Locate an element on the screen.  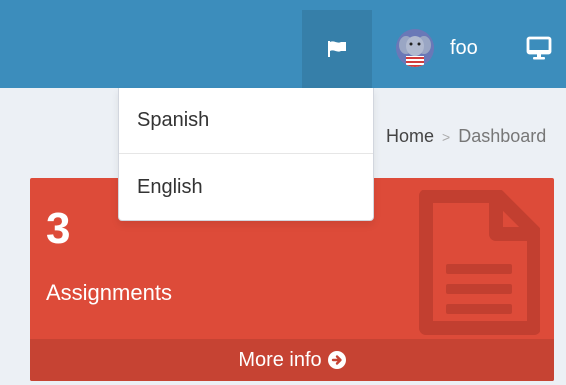
arrow-circle-right-icon is located at coordinates (336, 360).